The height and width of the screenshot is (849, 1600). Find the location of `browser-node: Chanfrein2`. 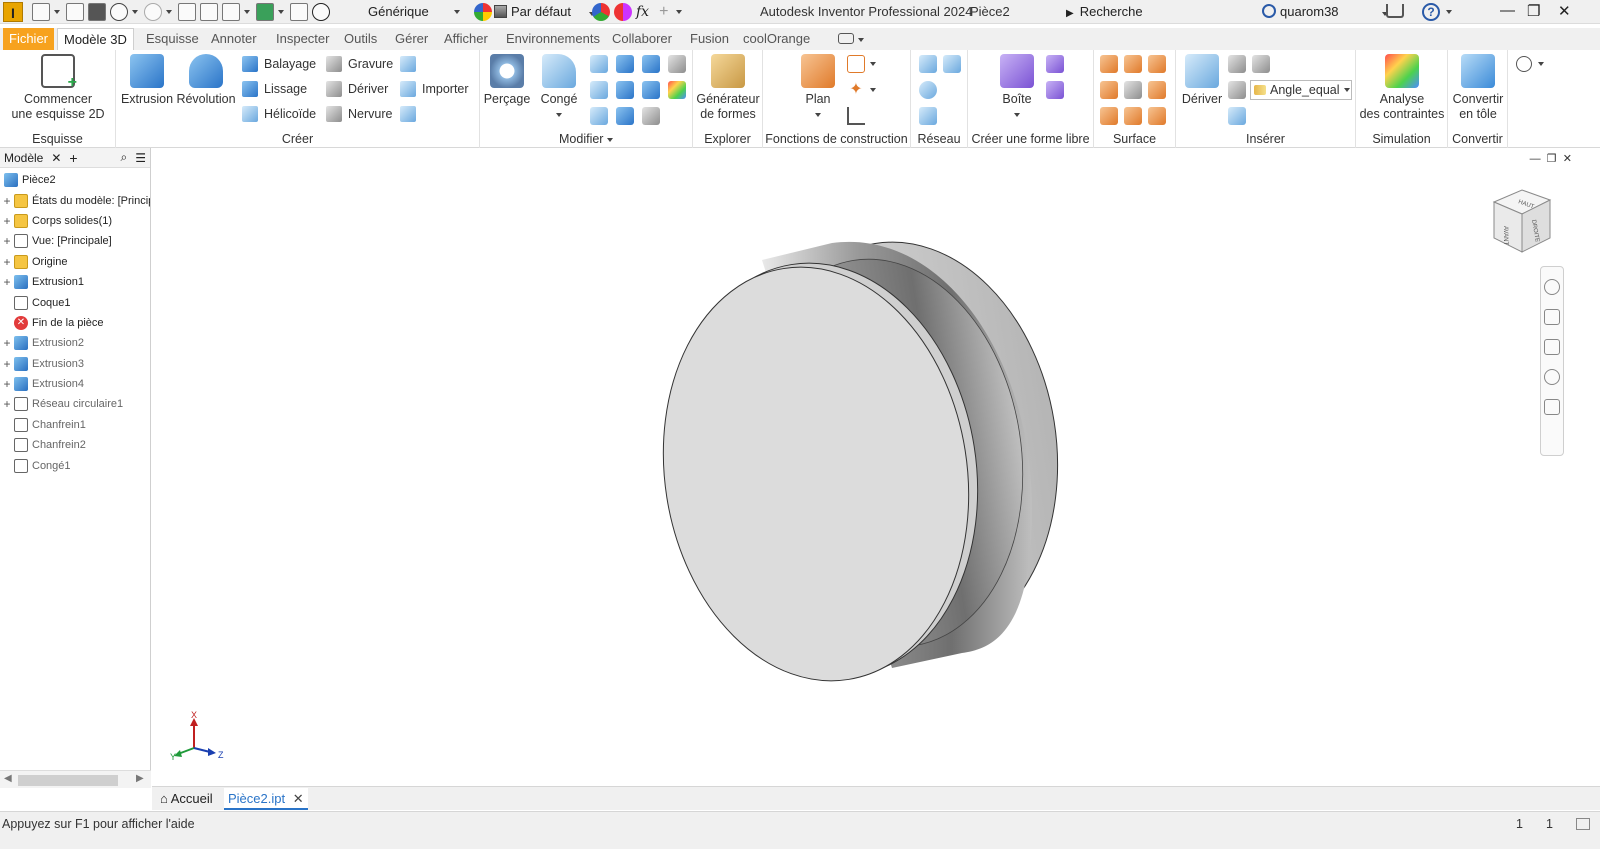

browser-node: Chanfrein2 is located at coordinates (75, 445).